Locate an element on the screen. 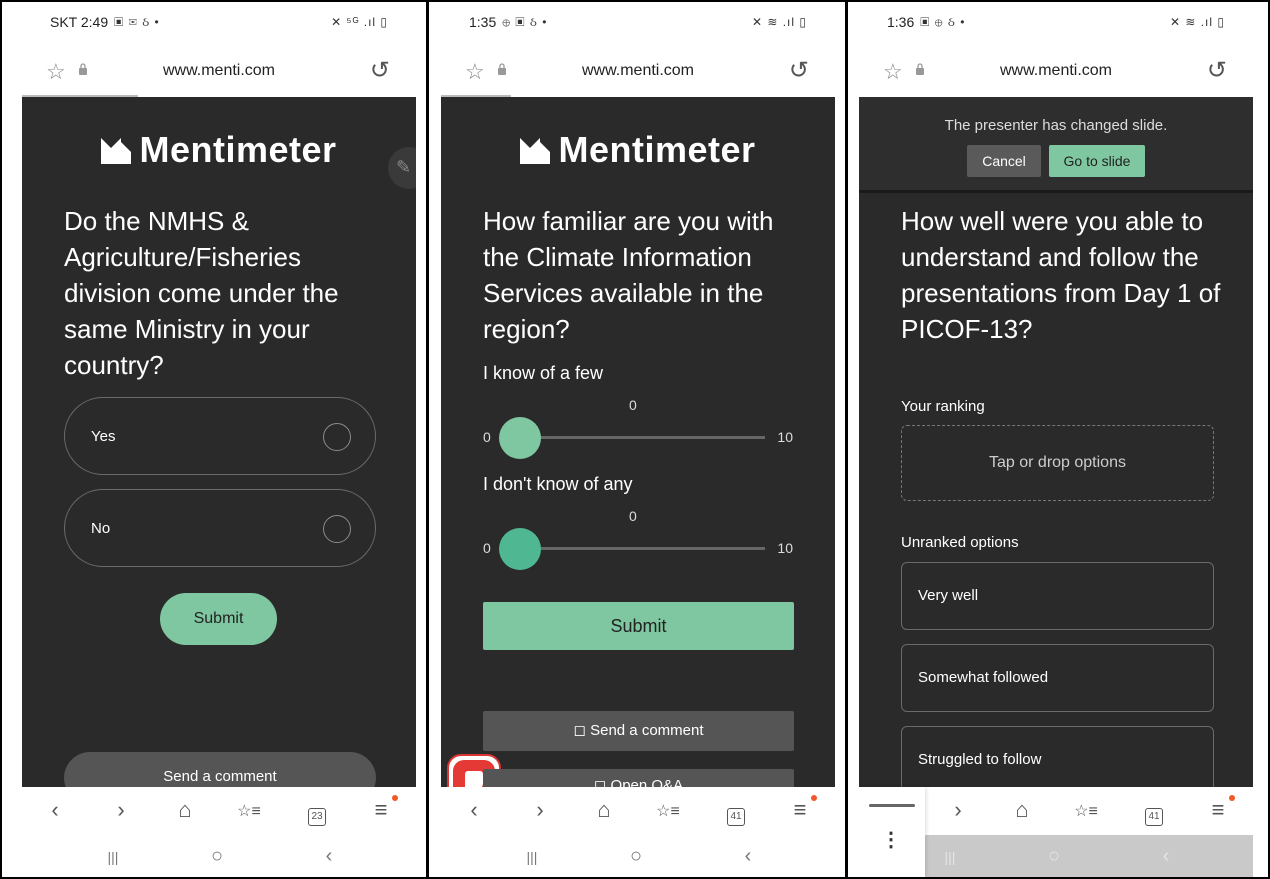  ranking-dropzone: Tap or drop options is located at coordinates (1057, 463).